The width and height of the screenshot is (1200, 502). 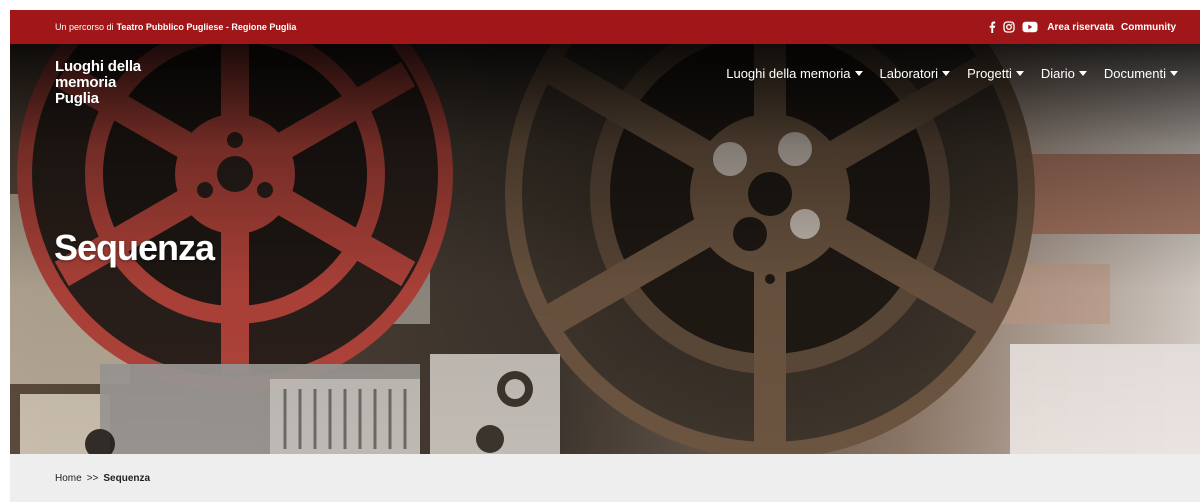 I want to click on nav-item-laboratori: Laboratori, so click(x=915, y=73).